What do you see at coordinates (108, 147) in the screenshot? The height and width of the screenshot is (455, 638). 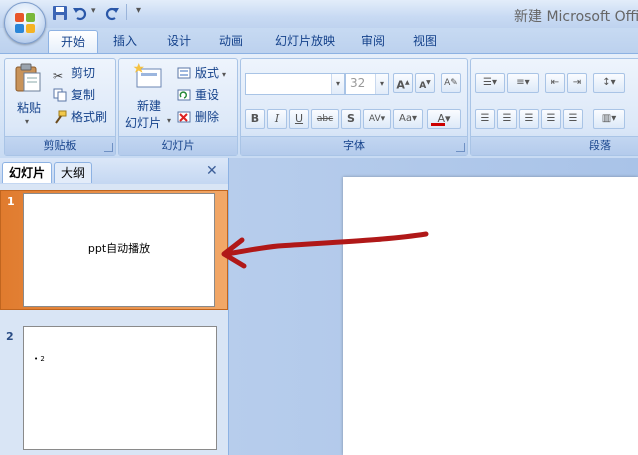 I see `clipboard-launcher-icon` at bounding box center [108, 147].